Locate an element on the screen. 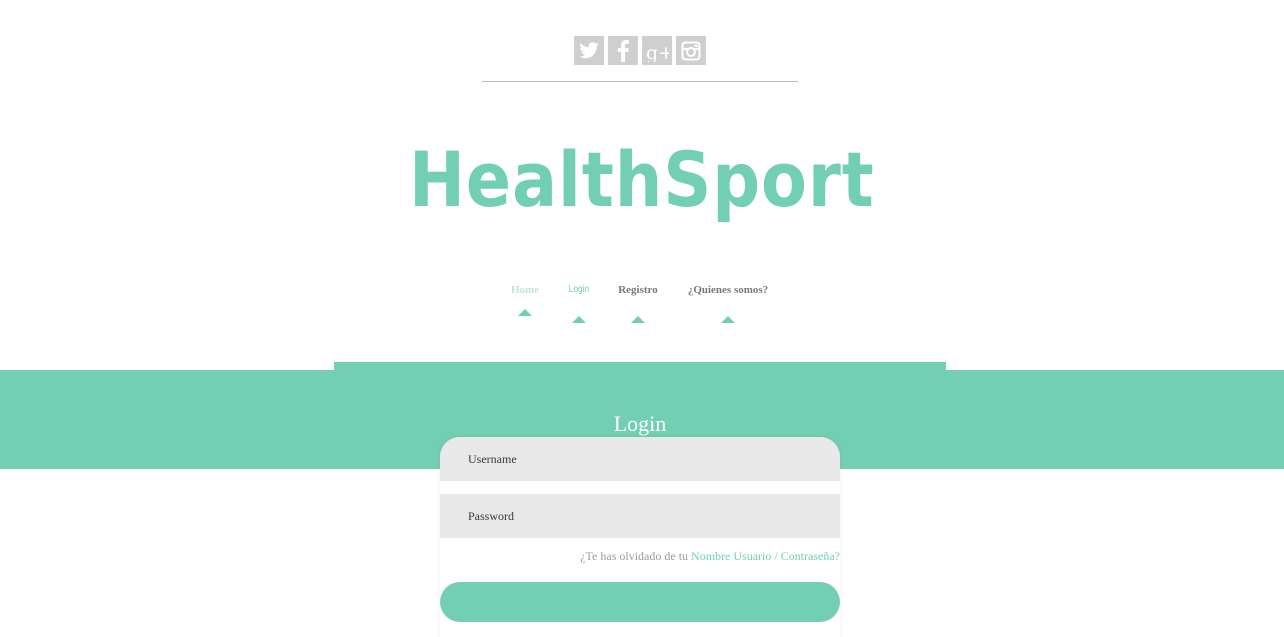 The height and width of the screenshot is (637, 1284). main-nav: Home Login Registro ¿Quienes somos? is located at coordinates (642, 308).